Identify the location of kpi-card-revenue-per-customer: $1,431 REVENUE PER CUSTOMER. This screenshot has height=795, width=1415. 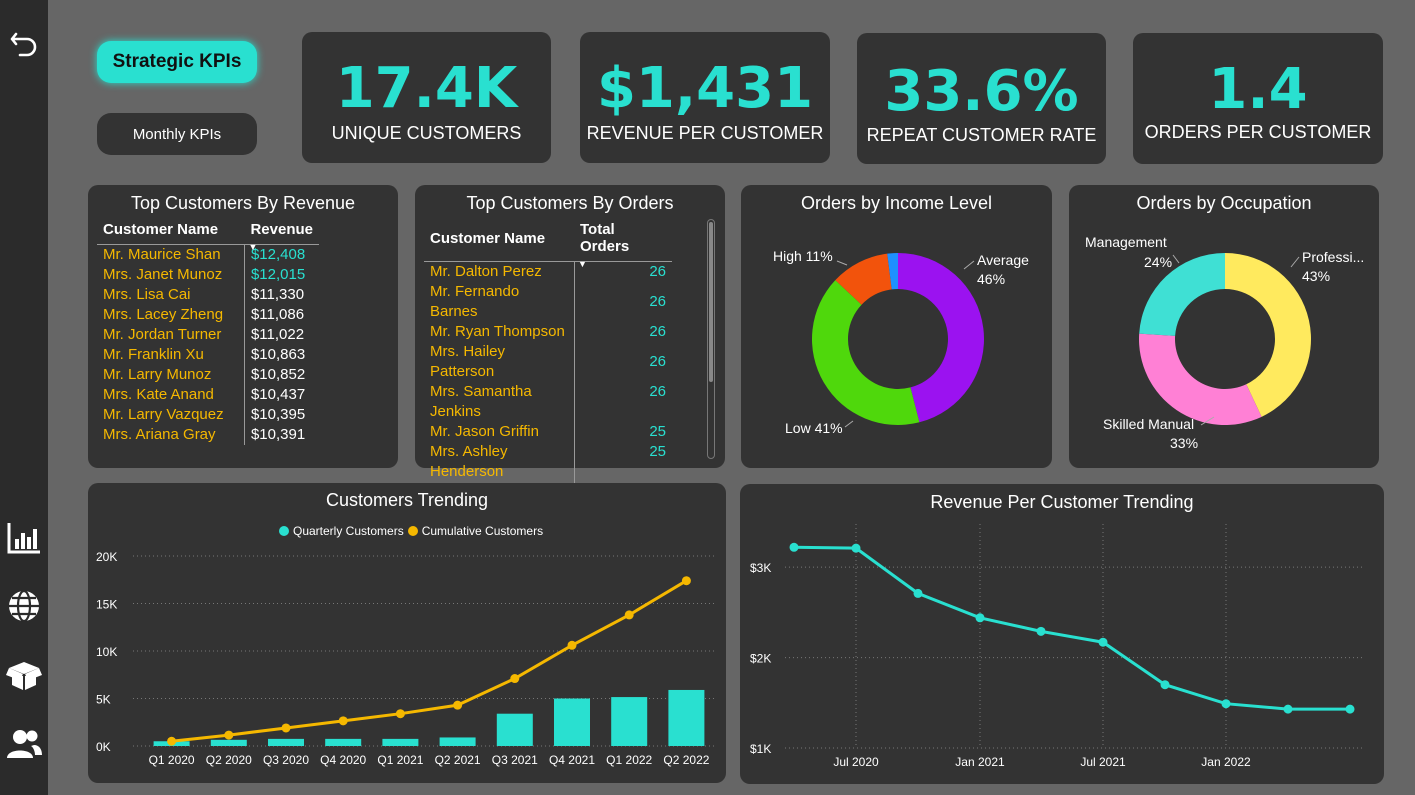
(705, 97).